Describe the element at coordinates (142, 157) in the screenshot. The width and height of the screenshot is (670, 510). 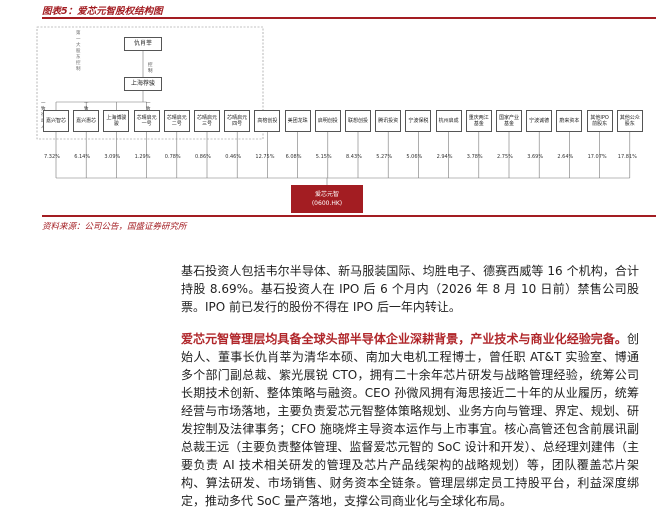
I see `shareholding-pct: 1.29%` at that location.